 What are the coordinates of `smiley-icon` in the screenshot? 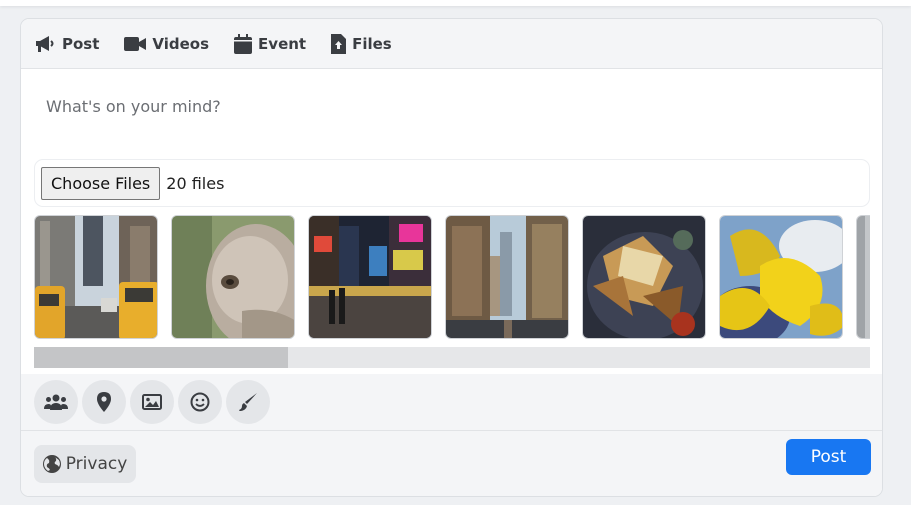 It's located at (200, 402).